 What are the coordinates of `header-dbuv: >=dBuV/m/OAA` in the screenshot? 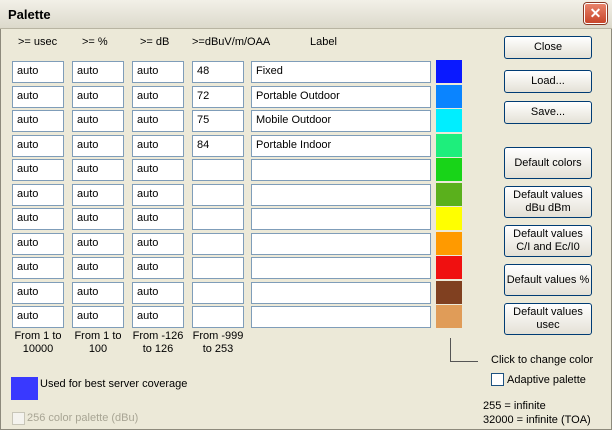 It's located at (231, 42).